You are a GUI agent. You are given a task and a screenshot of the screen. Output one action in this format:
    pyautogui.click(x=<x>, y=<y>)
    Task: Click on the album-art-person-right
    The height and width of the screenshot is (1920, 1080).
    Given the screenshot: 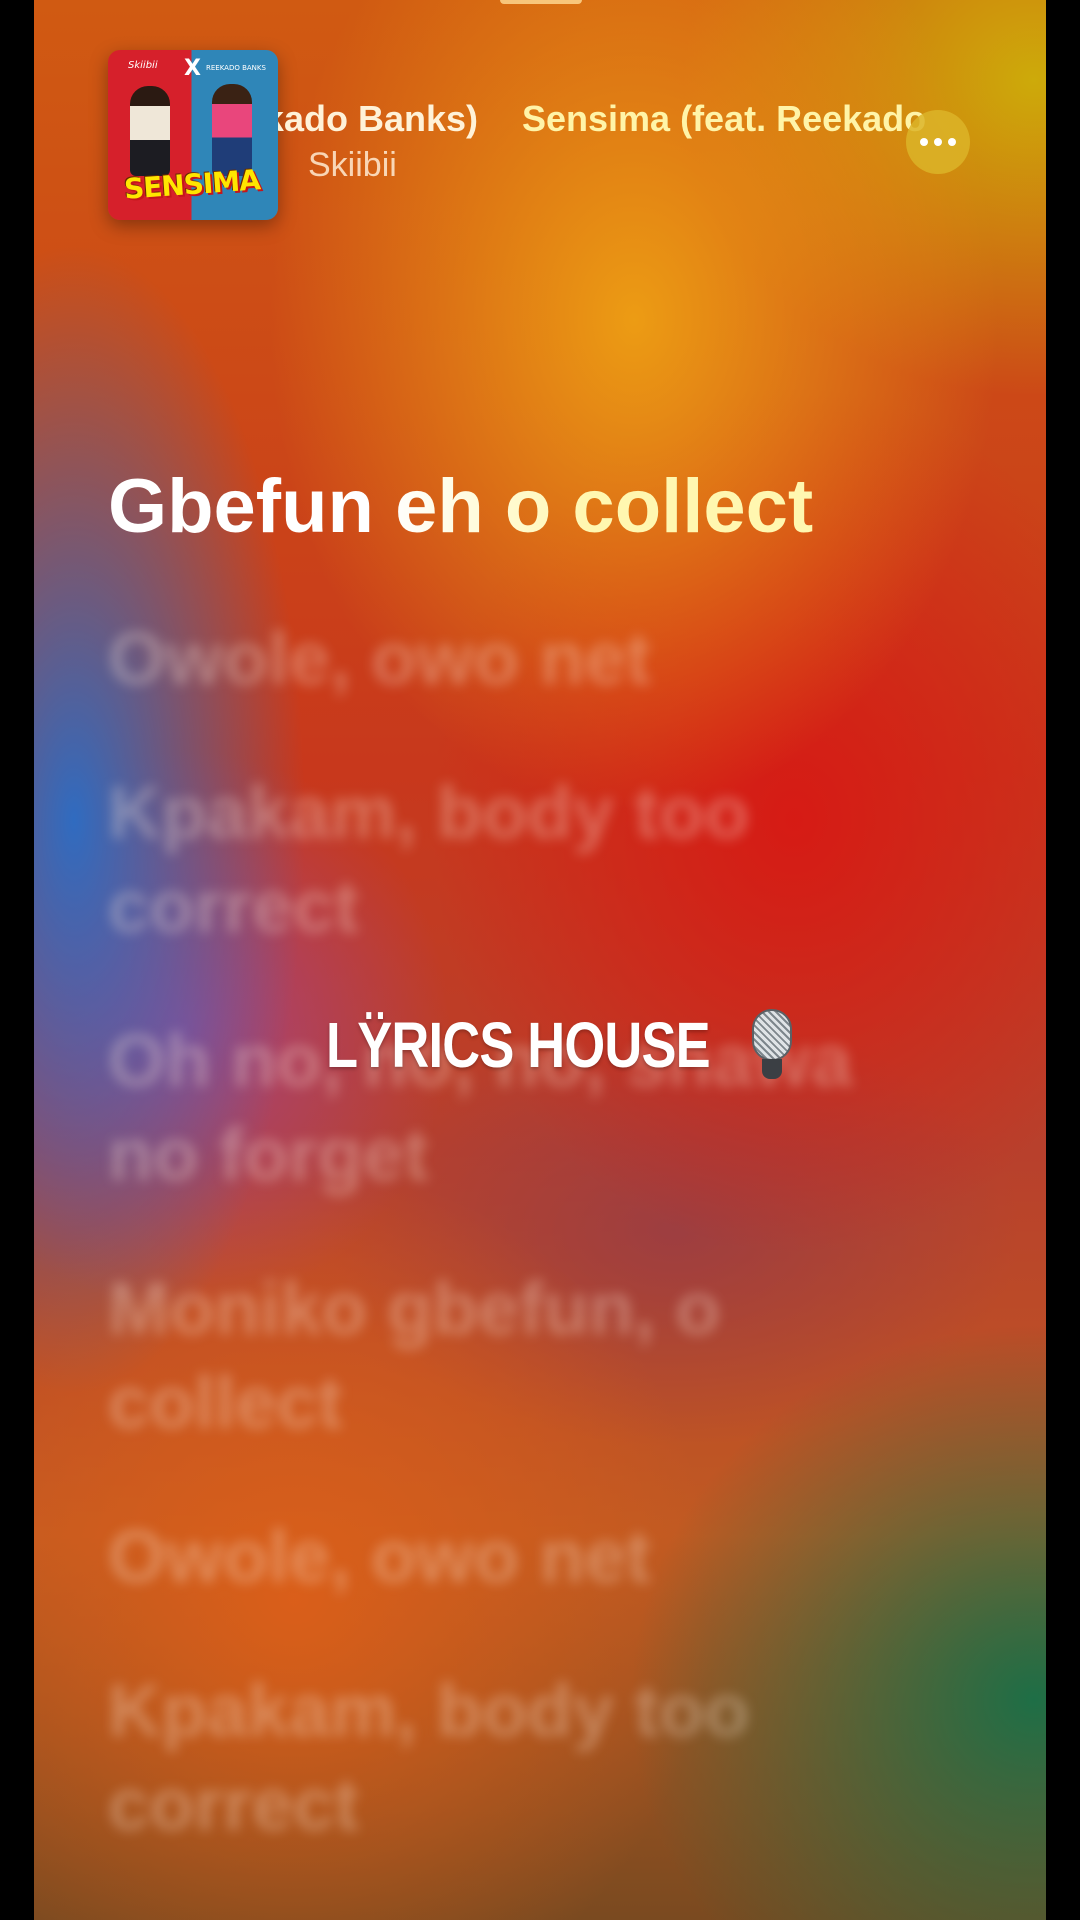 What is the action you would take?
    pyautogui.click(x=232, y=130)
    